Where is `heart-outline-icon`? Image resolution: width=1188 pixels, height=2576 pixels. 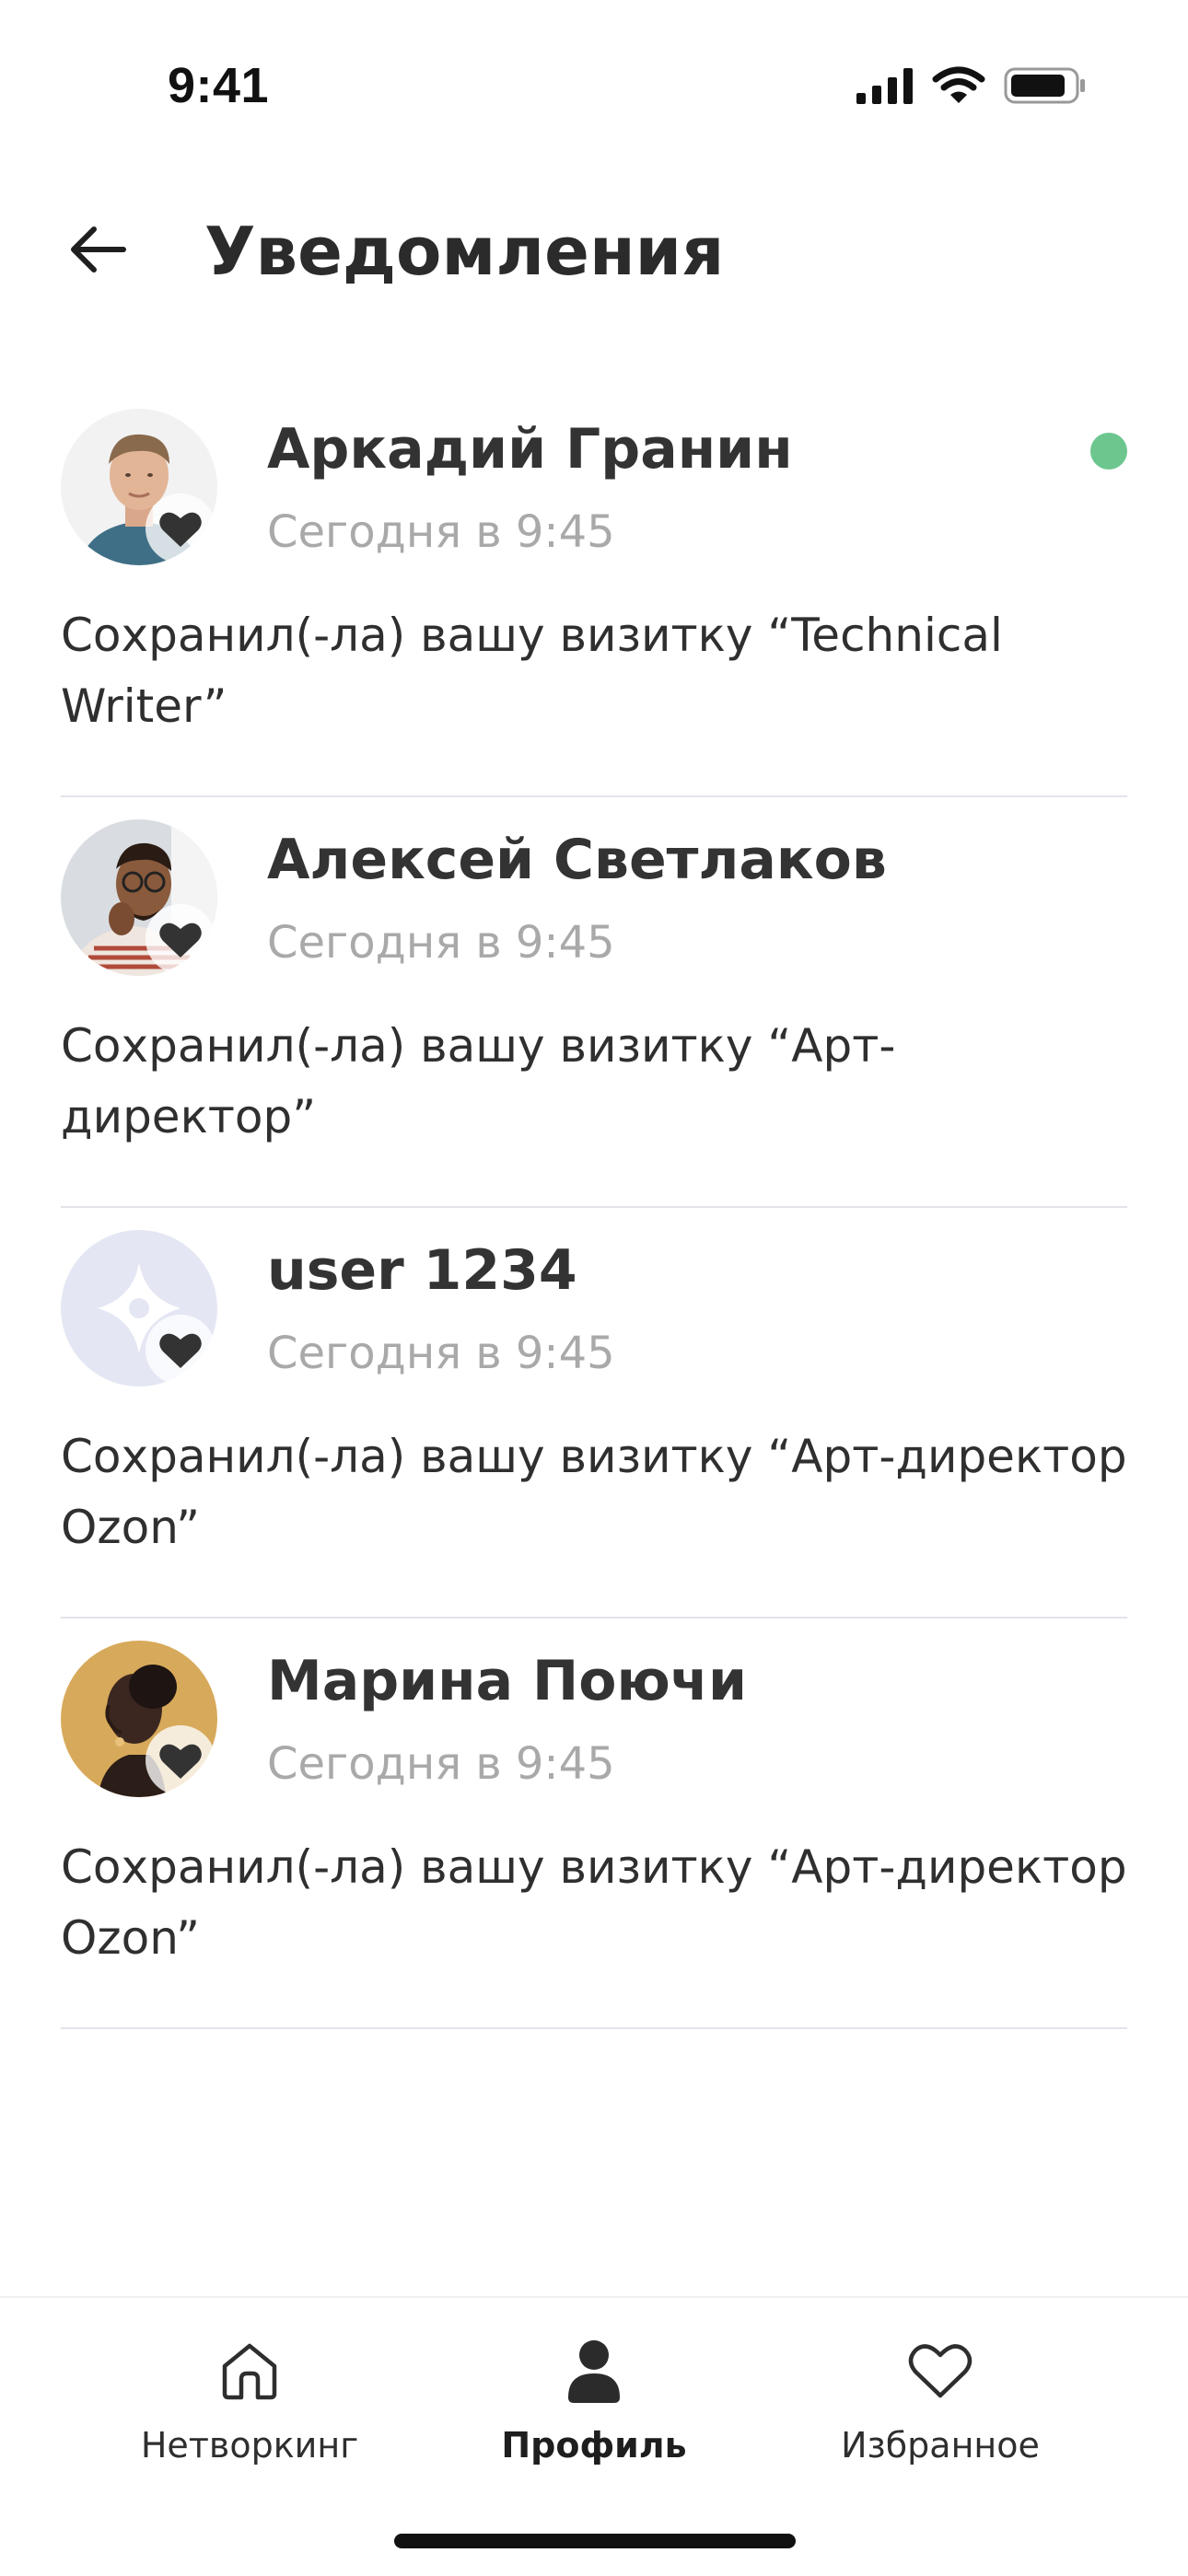 heart-outline-icon is located at coordinates (940, 2370).